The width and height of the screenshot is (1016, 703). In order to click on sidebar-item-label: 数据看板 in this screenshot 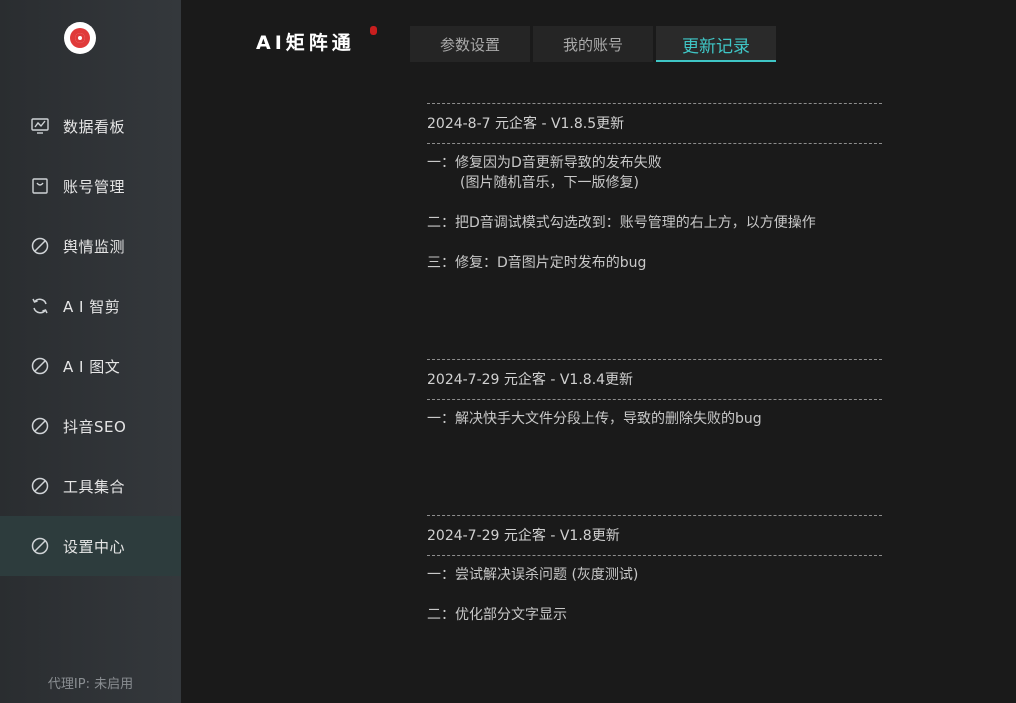, I will do `click(94, 126)`.